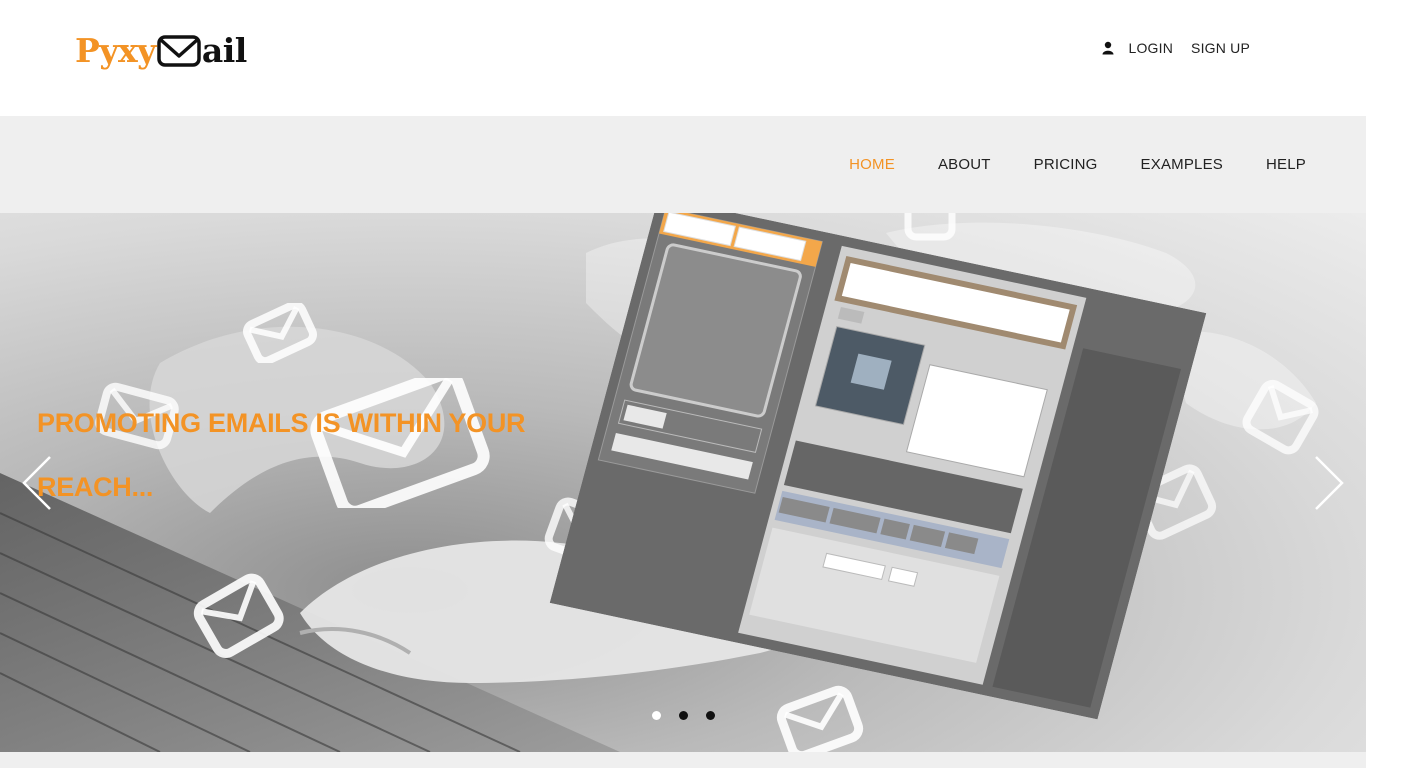 Image resolution: width=1422 pixels, height=768 pixels. I want to click on user-links: LOGIN SIGN UP, so click(1176, 48).